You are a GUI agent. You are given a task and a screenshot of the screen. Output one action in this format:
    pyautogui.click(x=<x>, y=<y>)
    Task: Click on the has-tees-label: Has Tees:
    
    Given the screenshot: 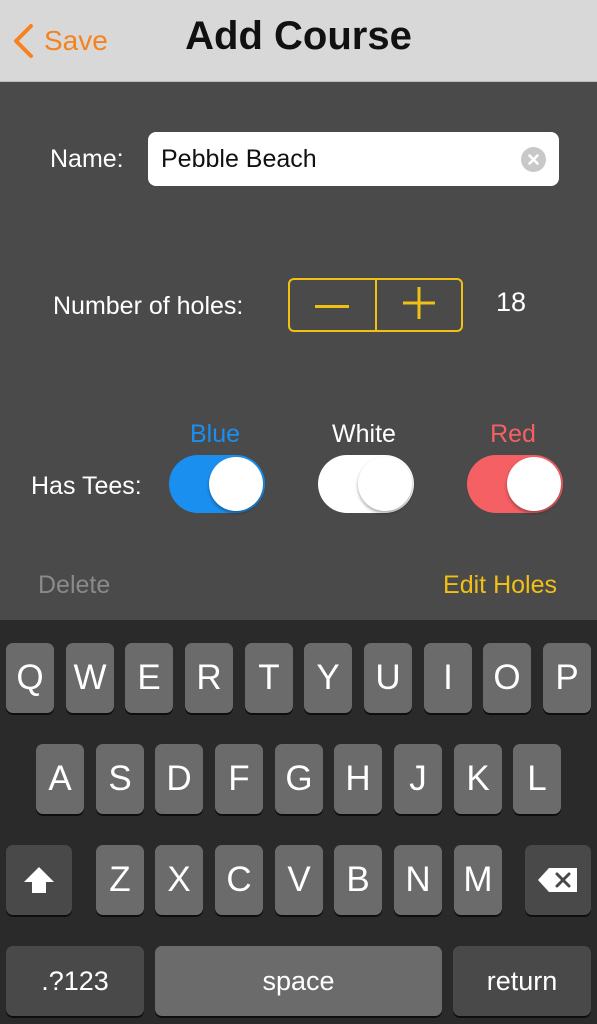 What is the action you would take?
    pyautogui.click(x=86, y=486)
    